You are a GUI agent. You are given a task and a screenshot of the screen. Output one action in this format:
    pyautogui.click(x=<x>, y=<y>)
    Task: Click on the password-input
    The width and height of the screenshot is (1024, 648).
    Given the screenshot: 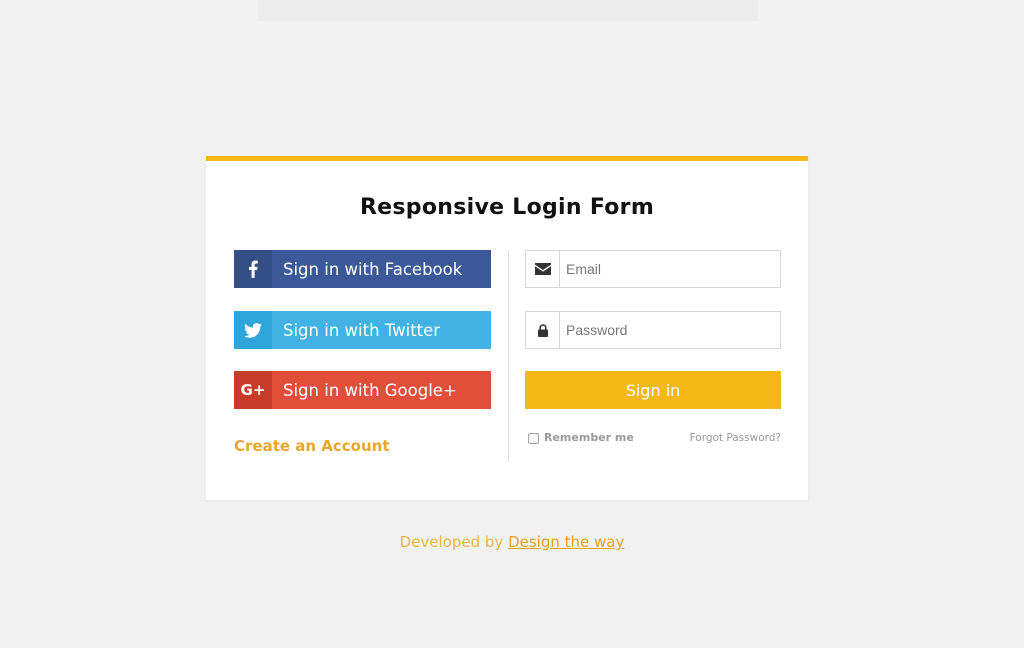 What is the action you would take?
    pyautogui.click(x=670, y=330)
    